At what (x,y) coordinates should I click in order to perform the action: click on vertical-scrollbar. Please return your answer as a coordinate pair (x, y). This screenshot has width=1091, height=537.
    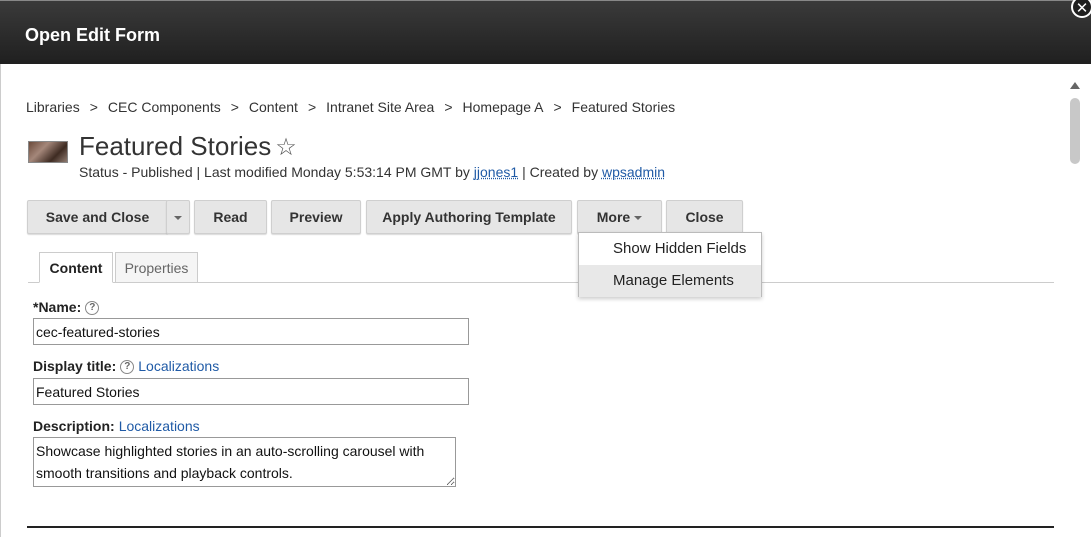
    Looking at the image, I should click on (1075, 307).